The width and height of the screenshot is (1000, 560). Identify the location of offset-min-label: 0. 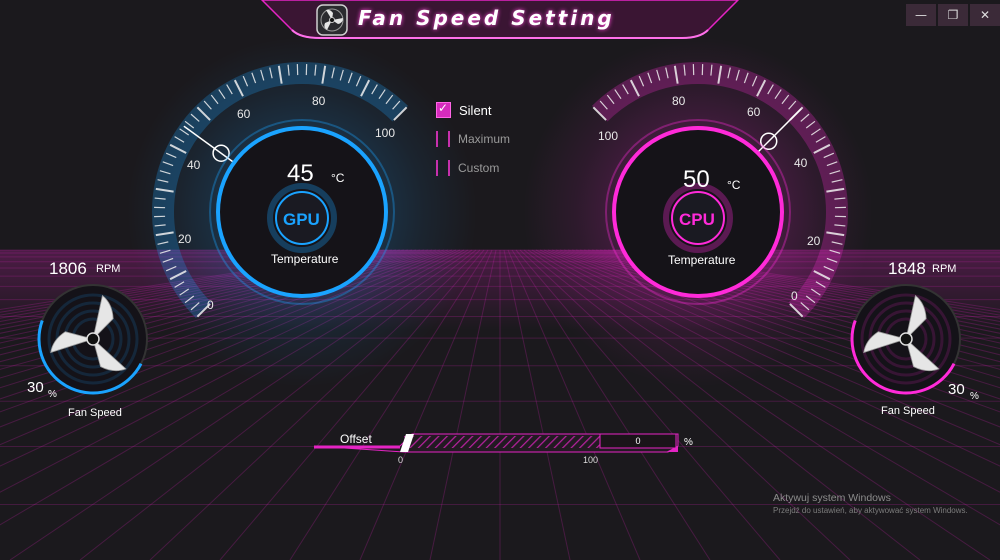
(401, 460).